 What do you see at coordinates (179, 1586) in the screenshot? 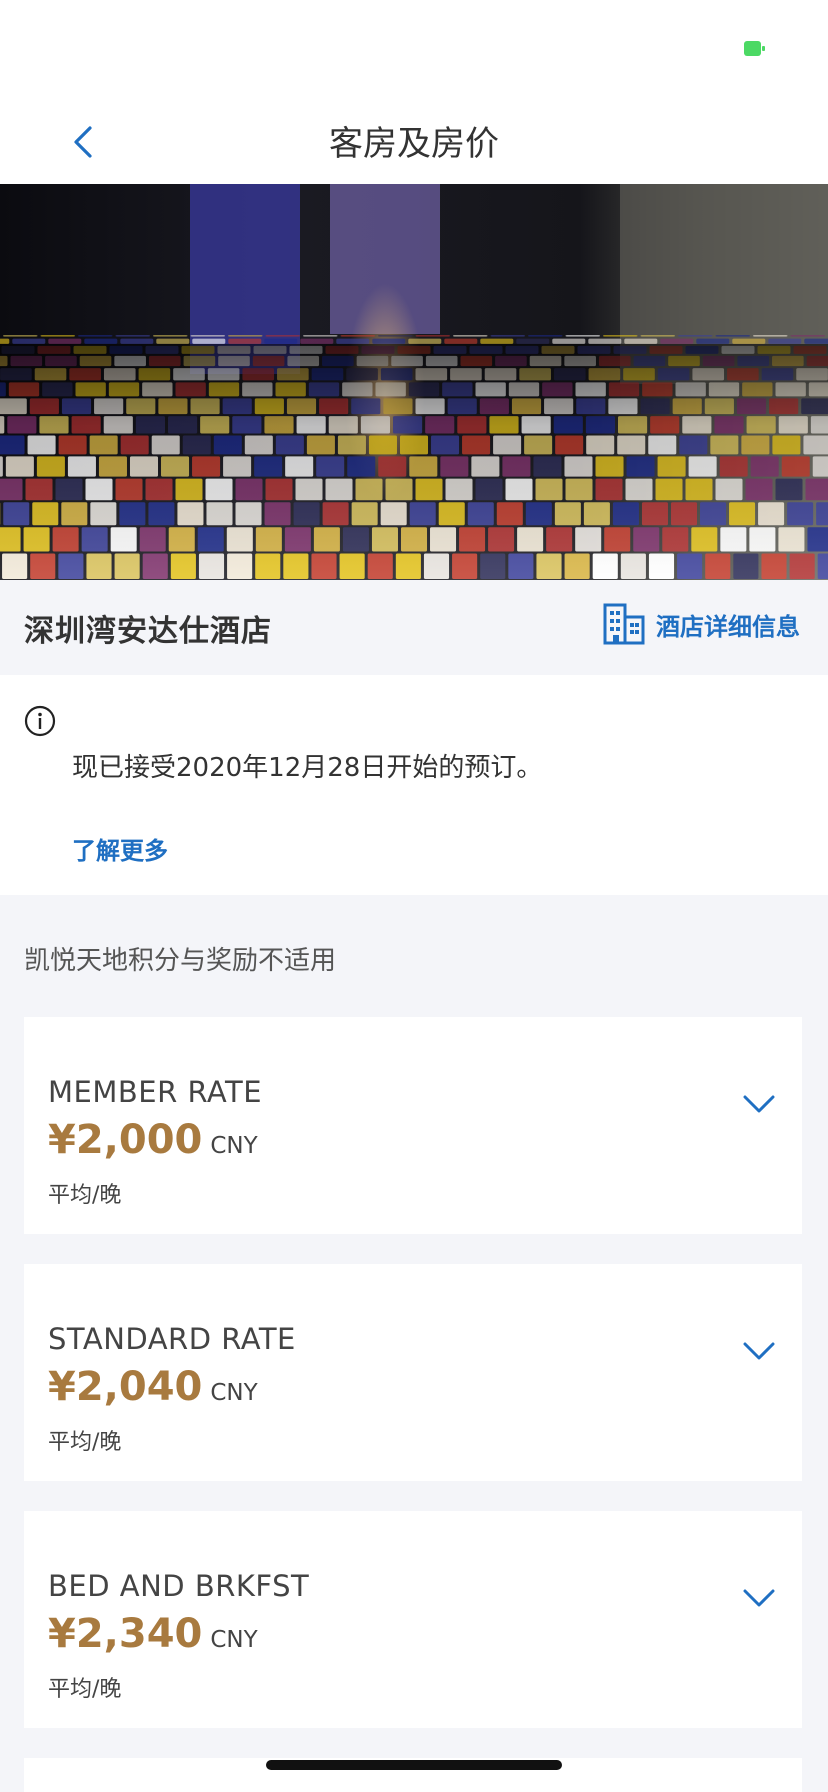
I see `rate-name: BED AND BRKFST` at bounding box center [179, 1586].